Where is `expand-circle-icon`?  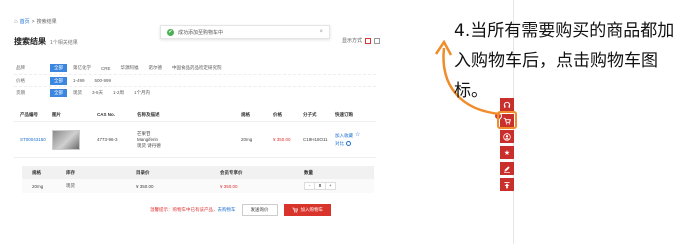 expand-circle-icon is located at coordinates (348, 143).